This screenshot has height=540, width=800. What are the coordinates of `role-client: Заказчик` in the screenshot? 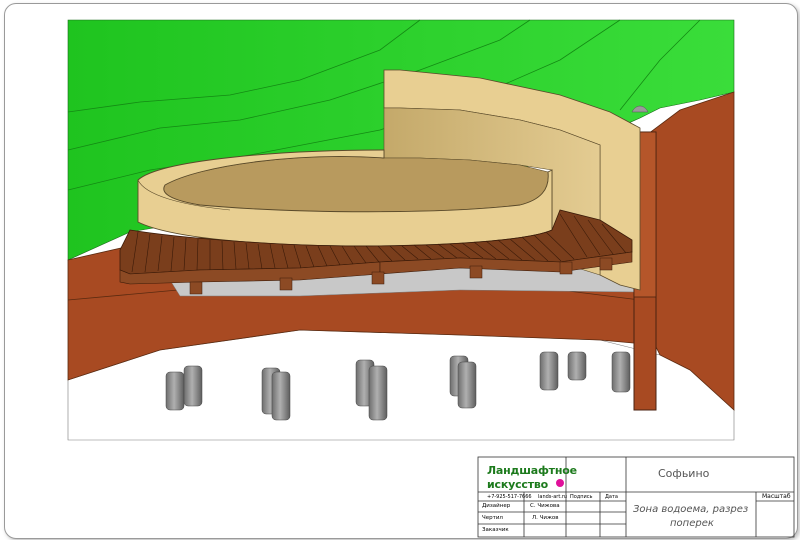 It's located at (495, 530).